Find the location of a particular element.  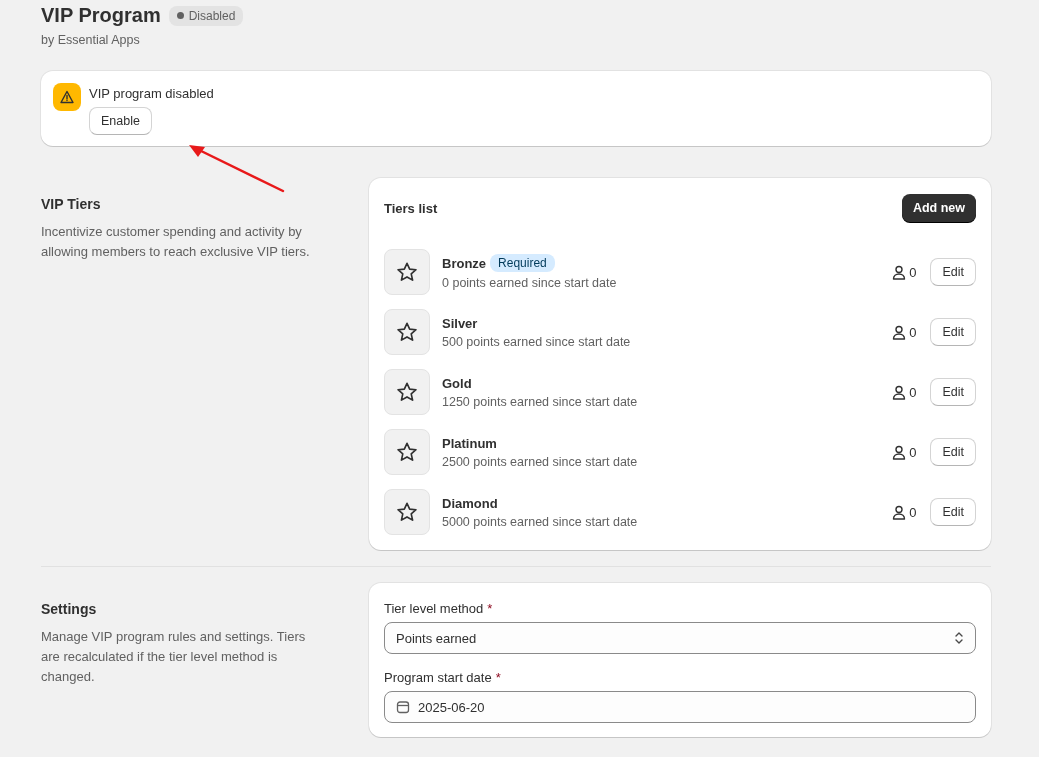

field-label: Tier level method * is located at coordinates (439, 608).